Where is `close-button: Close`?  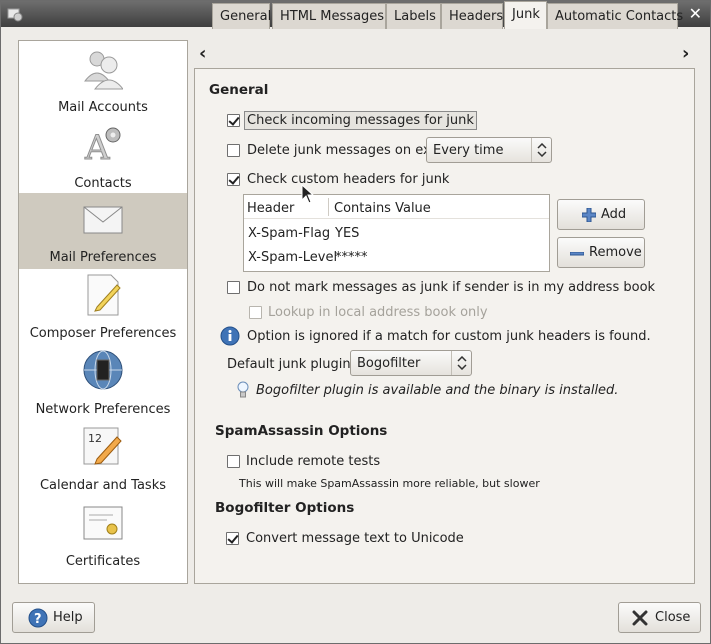 close-button: Close is located at coordinates (659, 617).